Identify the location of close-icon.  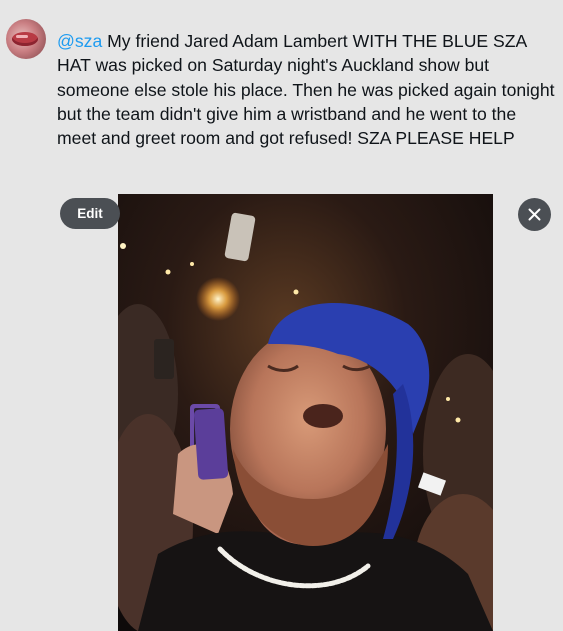
(534, 214).